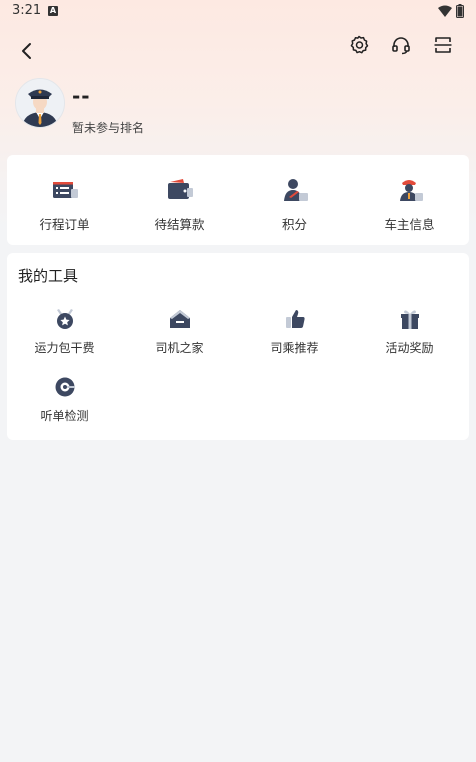 This screenshot has height=762, width=476. I want to click on quick-item-label: 待结算款, so click(179, 224).